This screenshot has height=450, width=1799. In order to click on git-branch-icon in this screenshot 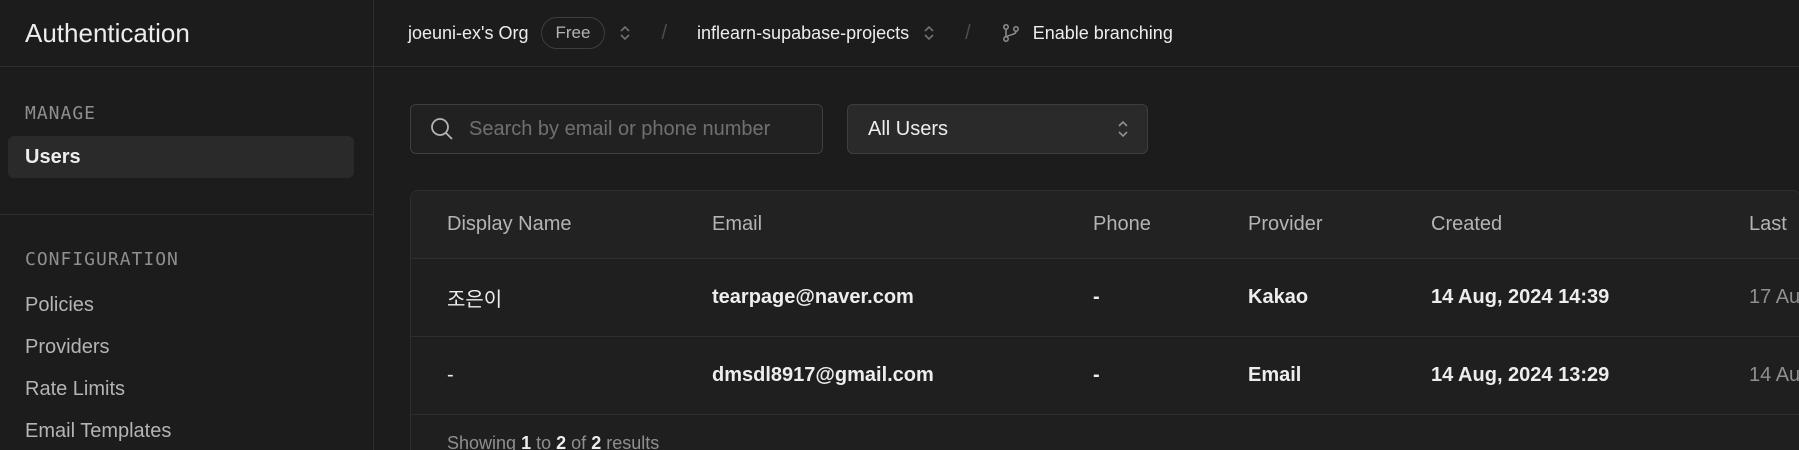, I will do `click(1010, 33)`.